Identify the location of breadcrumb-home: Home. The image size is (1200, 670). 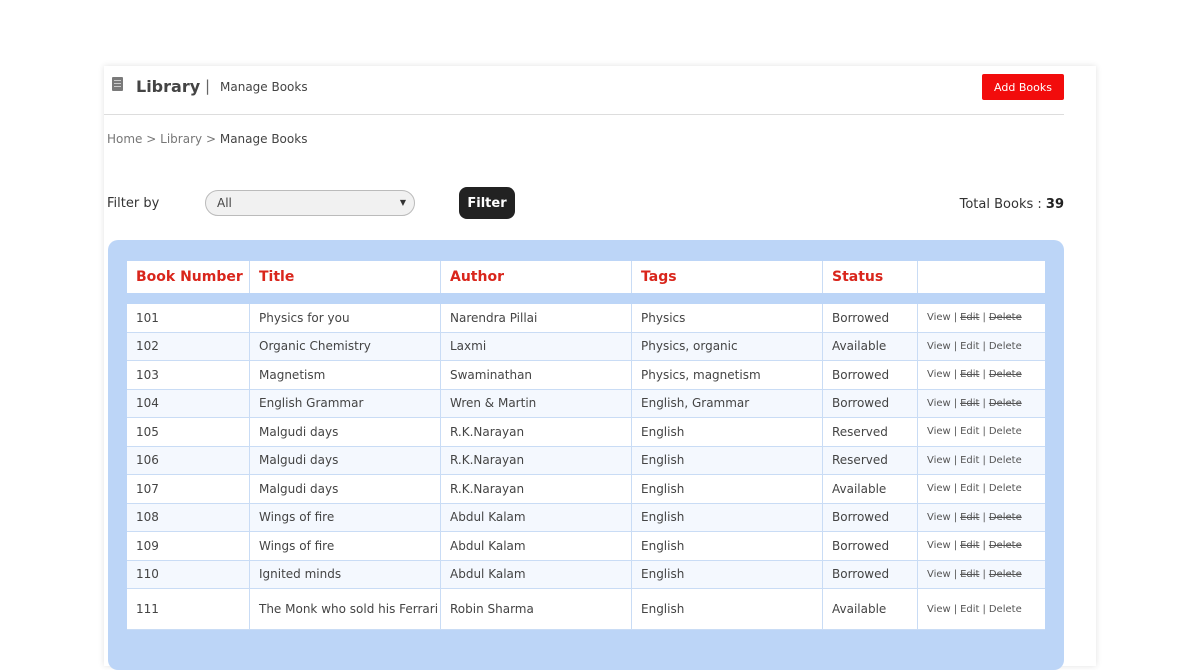
(124, 139).